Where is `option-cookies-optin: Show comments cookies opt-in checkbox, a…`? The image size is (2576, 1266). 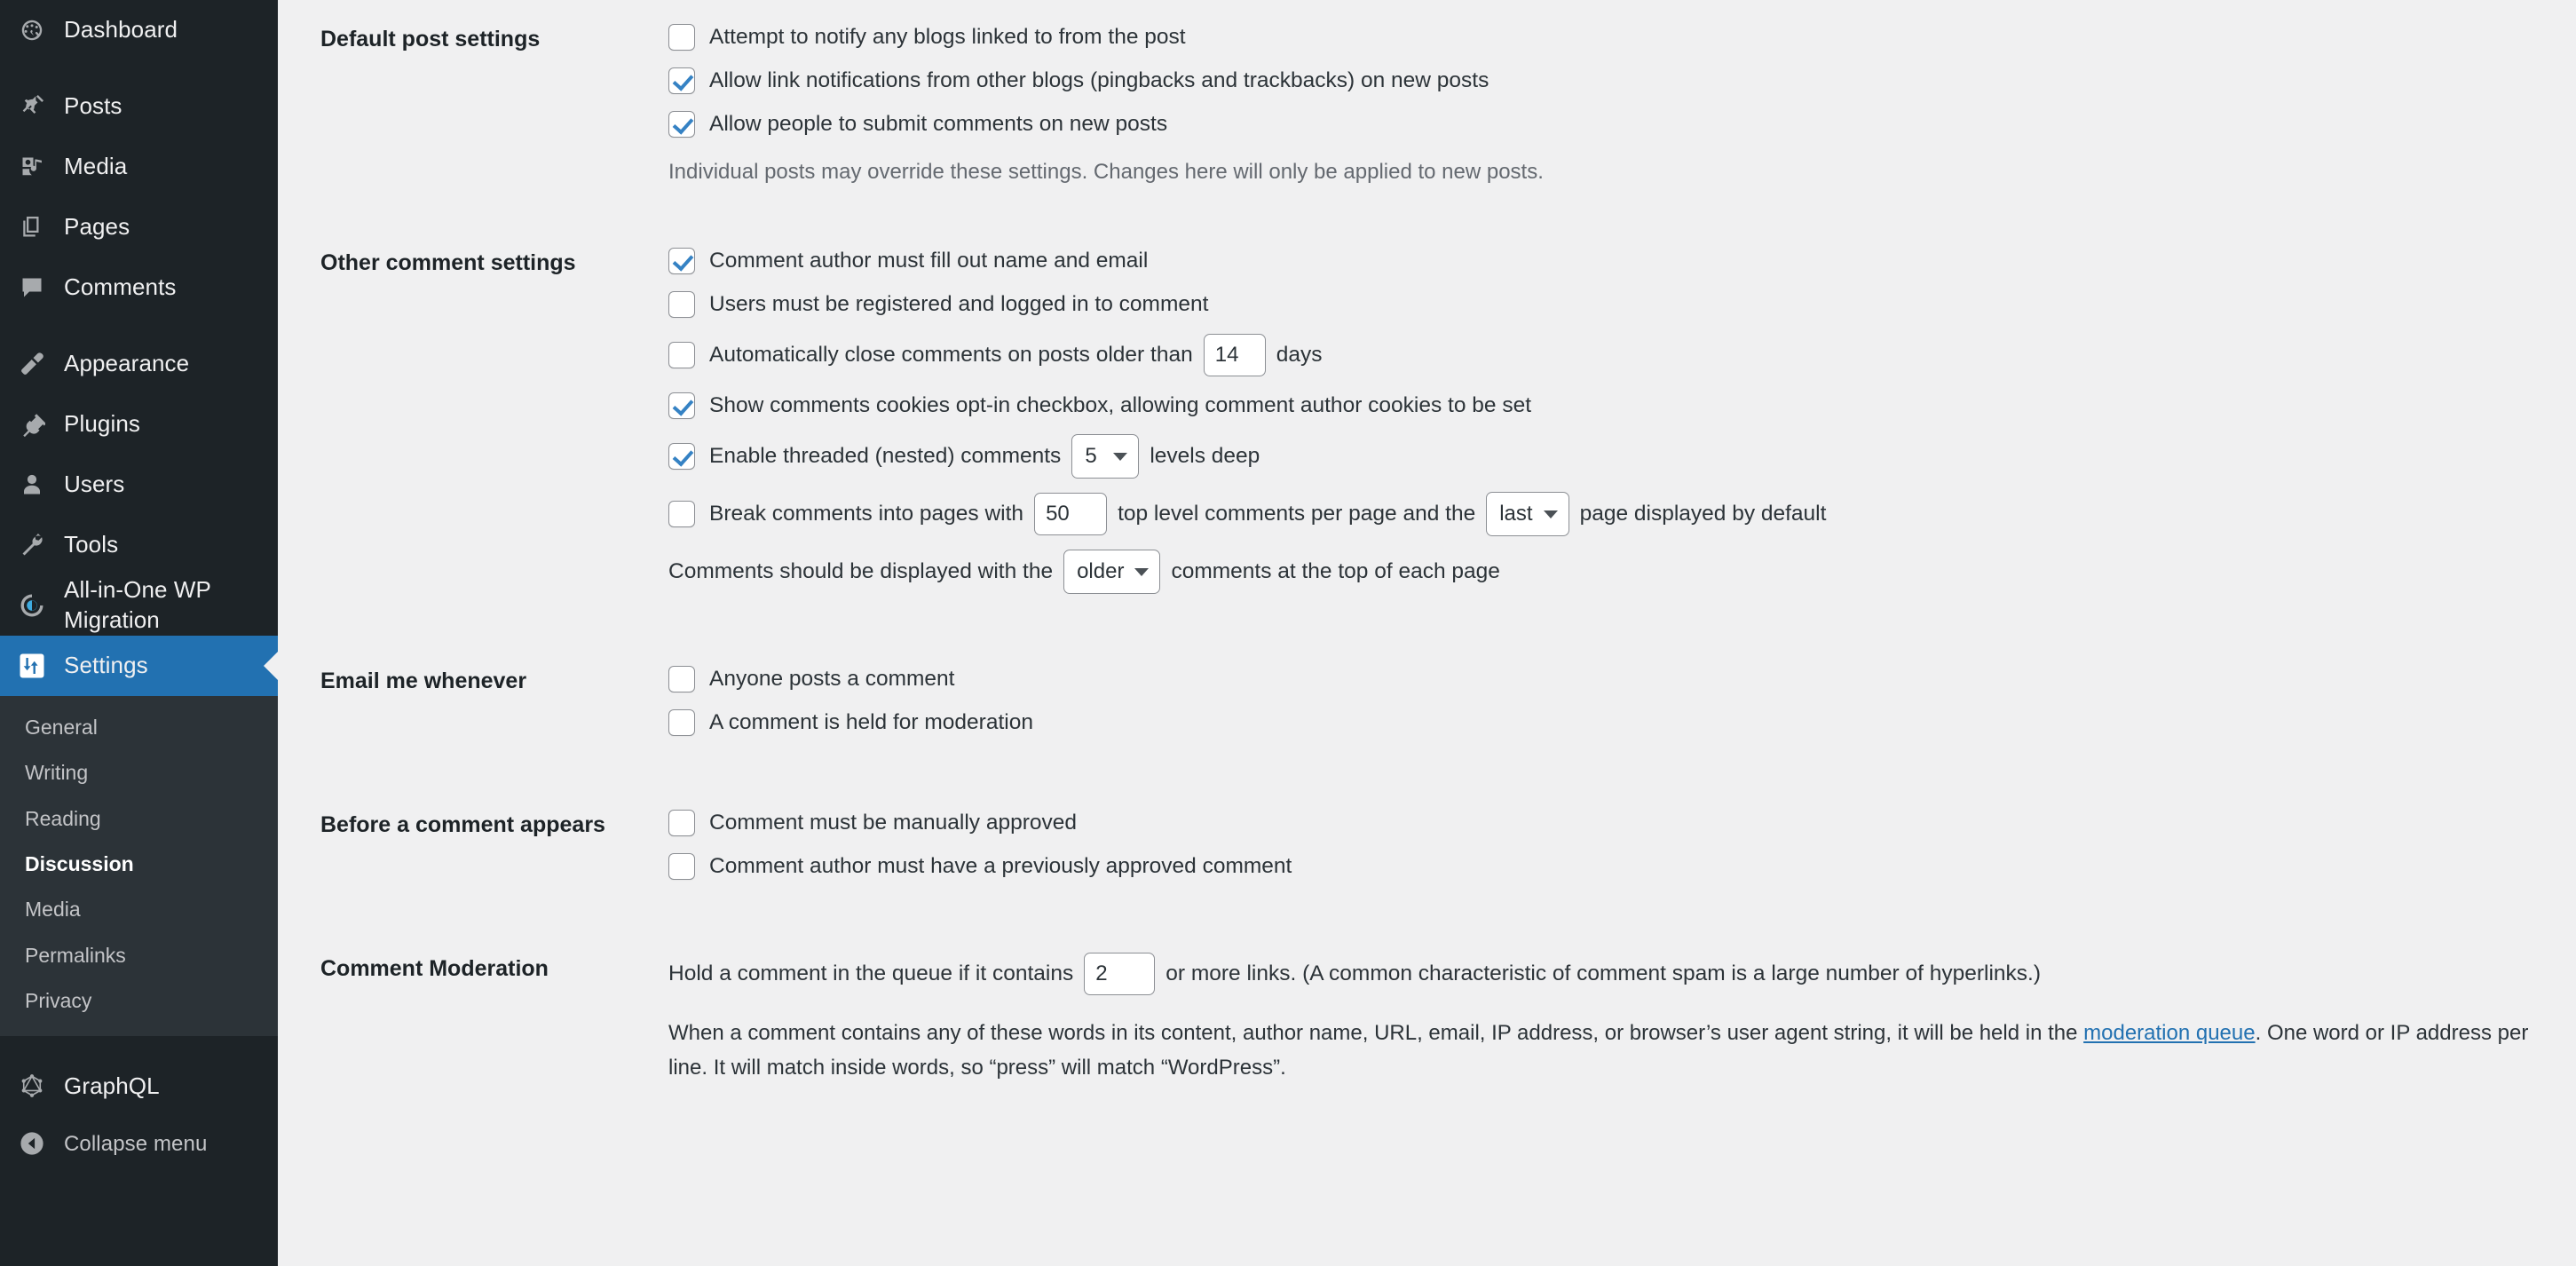 option-cookies-optin: Show comments cookies opt-in checkbox, a… is located at coordinates (1613, 406).